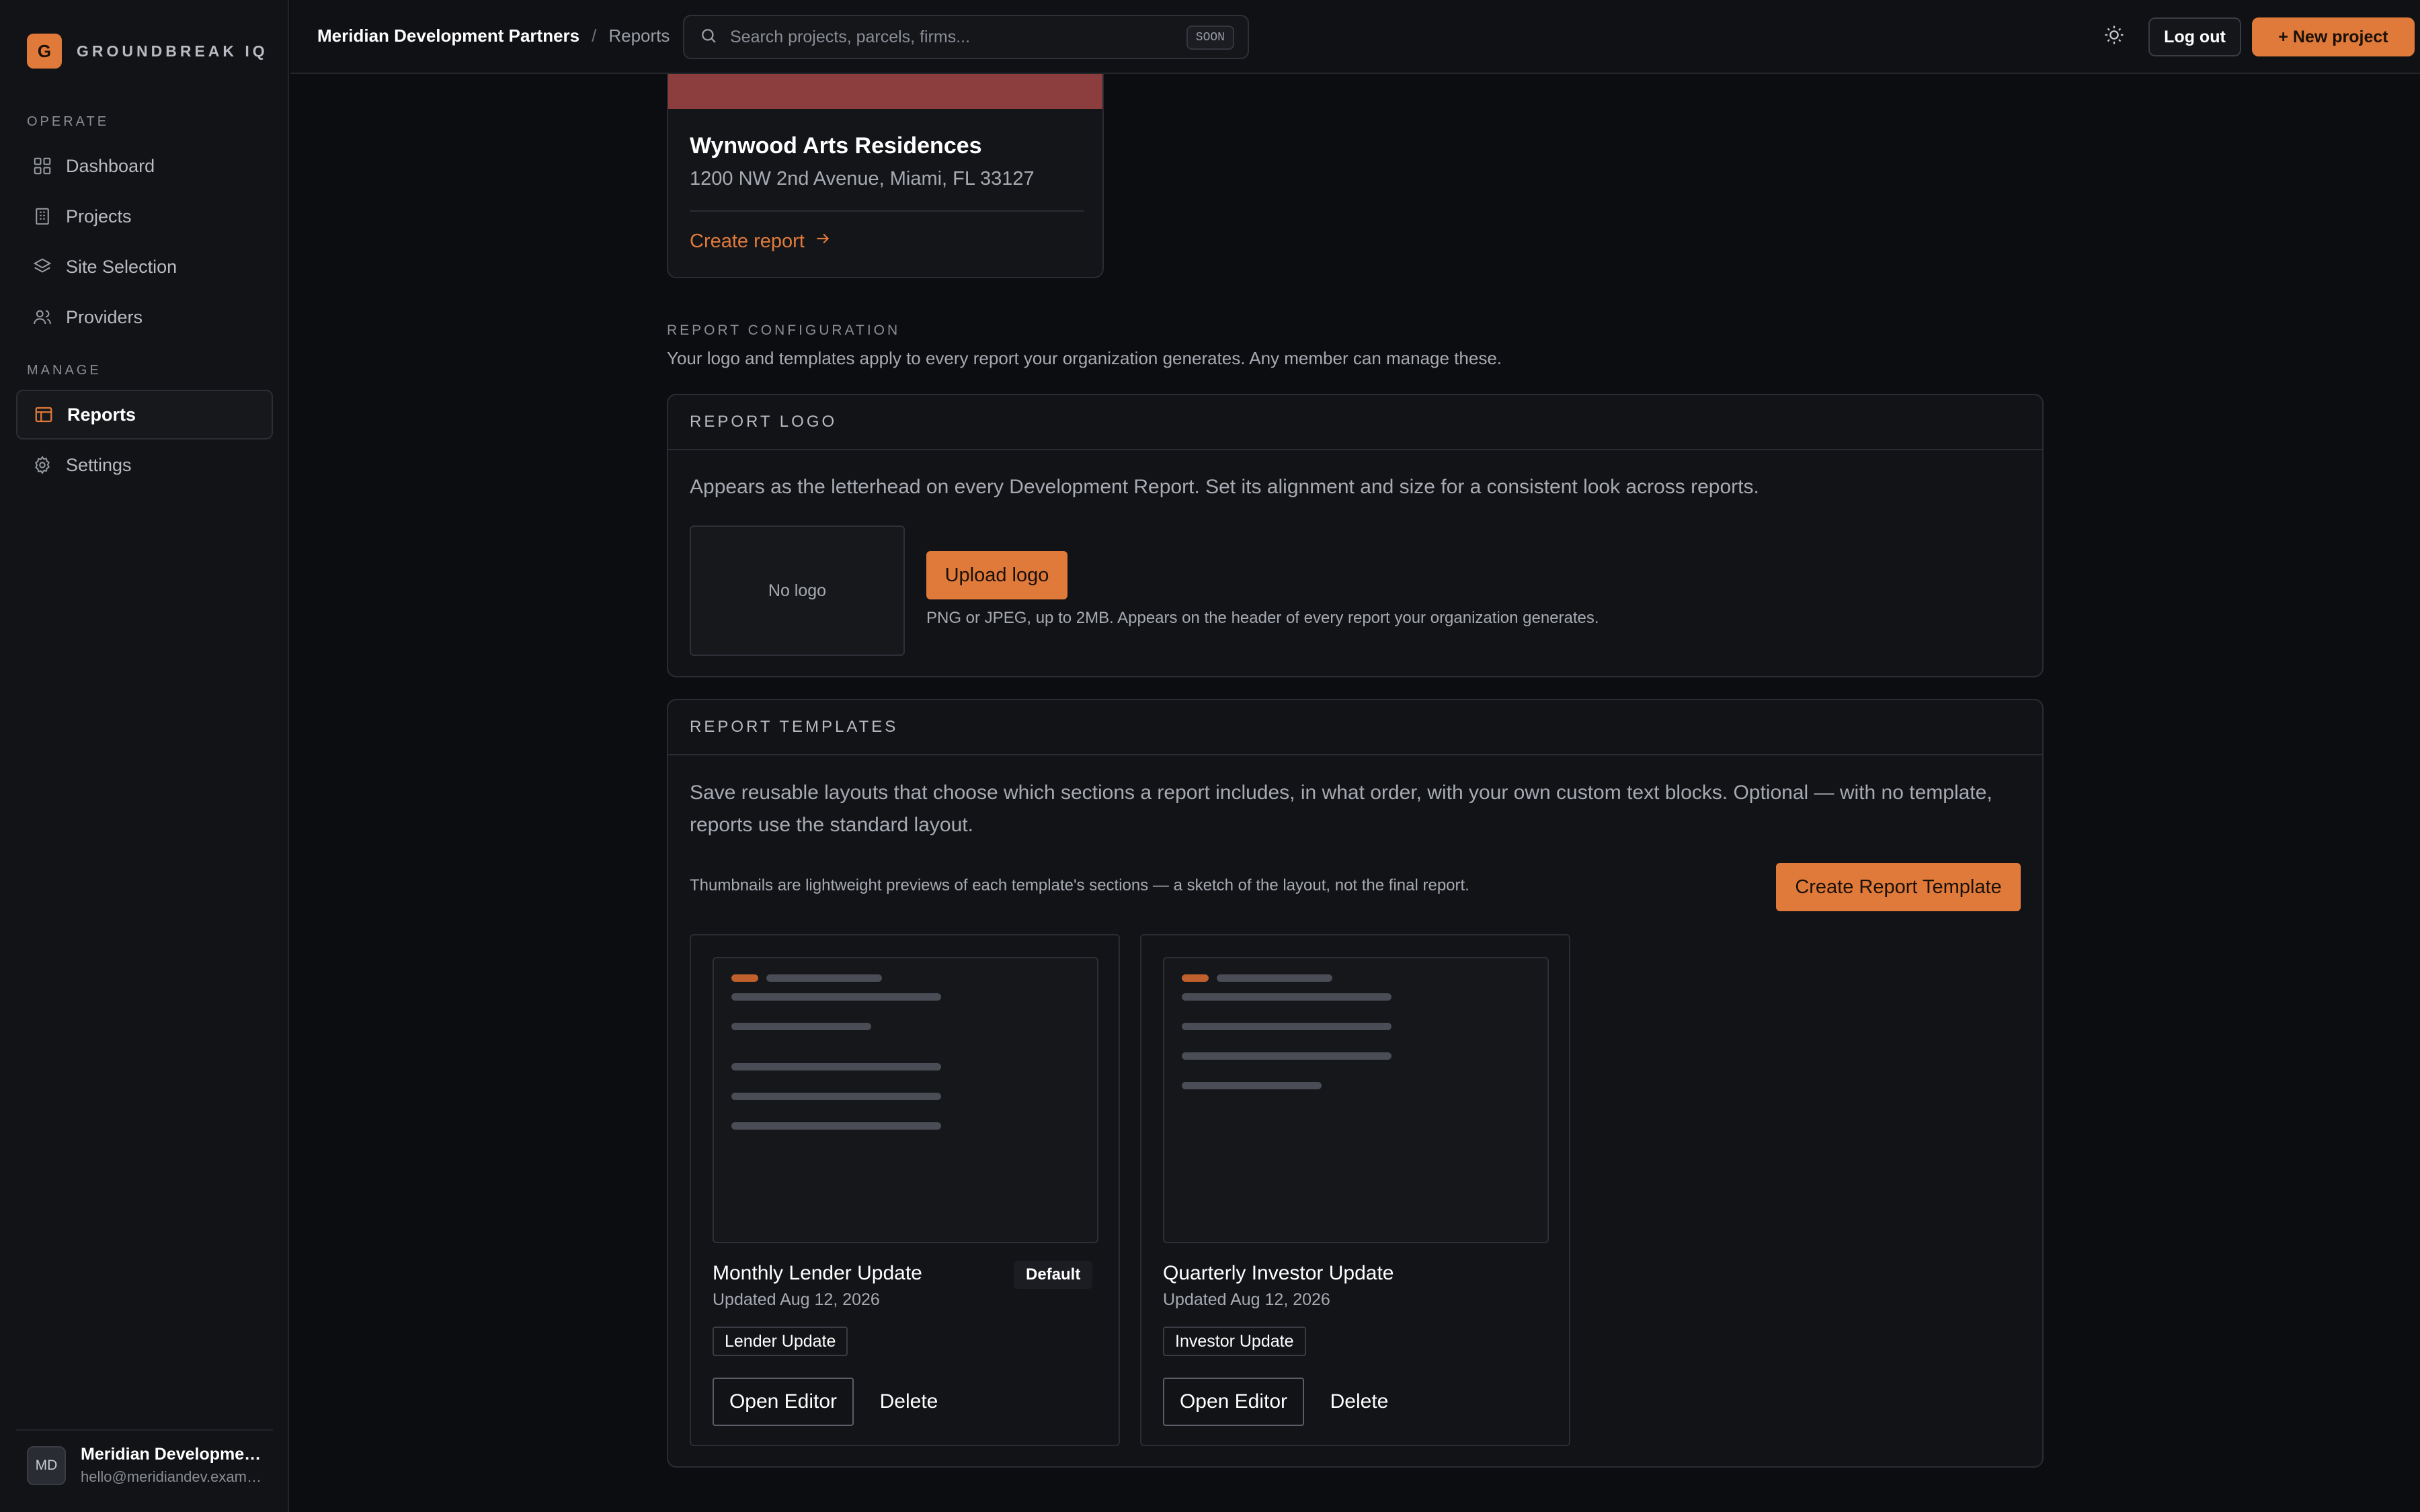  I want to click on create-report-link: Create report, so click(761, 242).